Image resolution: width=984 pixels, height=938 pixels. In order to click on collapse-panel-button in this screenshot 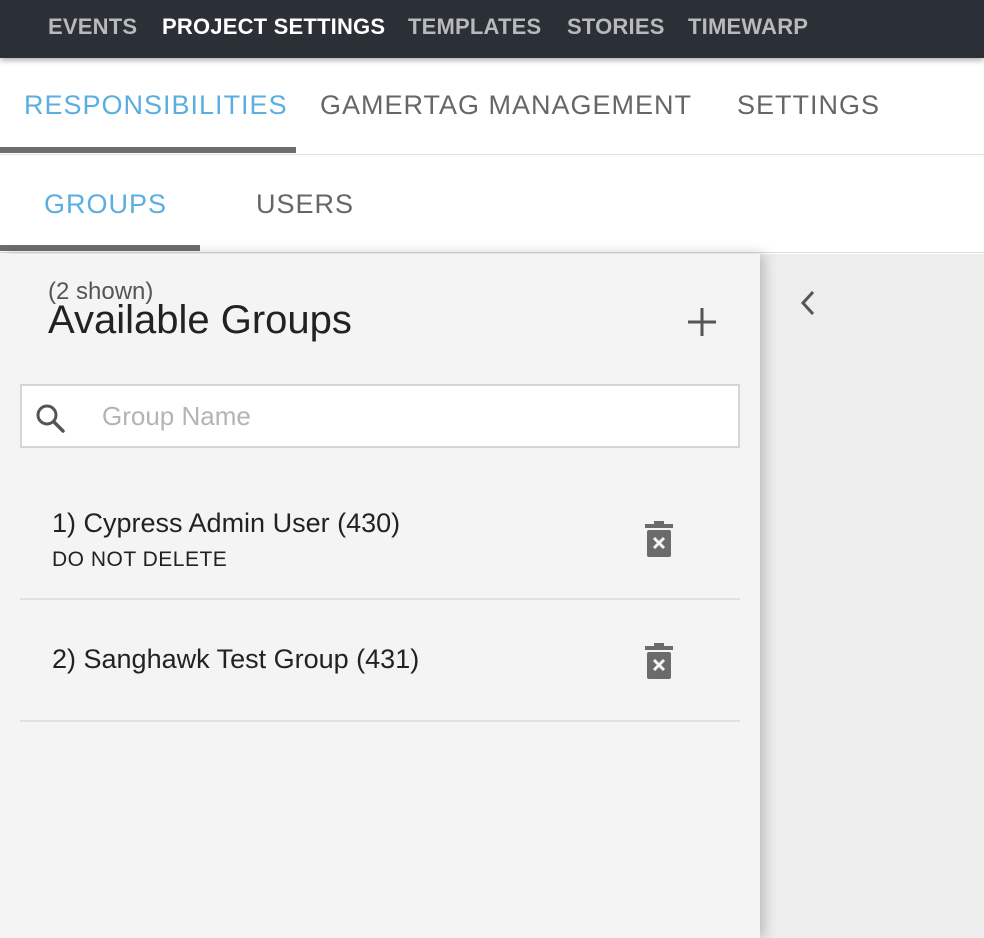, I will do `click(809, 303)`.